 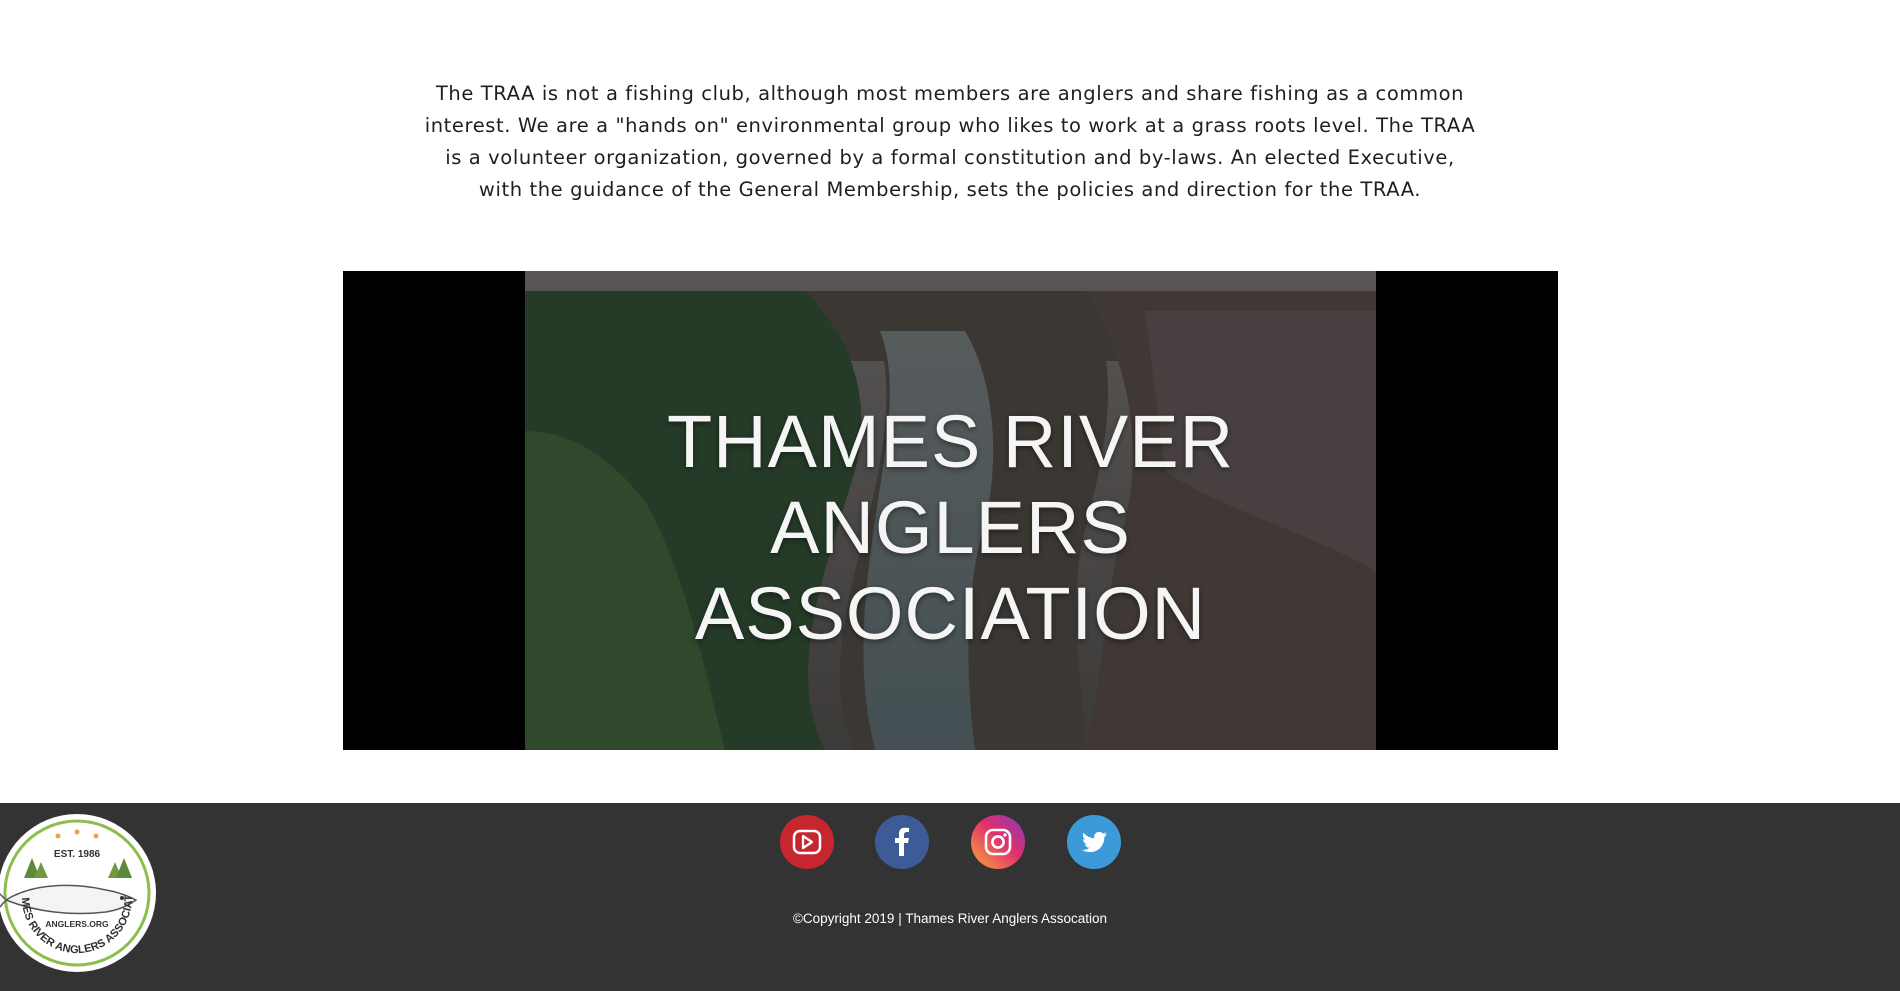 I want to click on twitter-icon, so click(x=1094, y=842).